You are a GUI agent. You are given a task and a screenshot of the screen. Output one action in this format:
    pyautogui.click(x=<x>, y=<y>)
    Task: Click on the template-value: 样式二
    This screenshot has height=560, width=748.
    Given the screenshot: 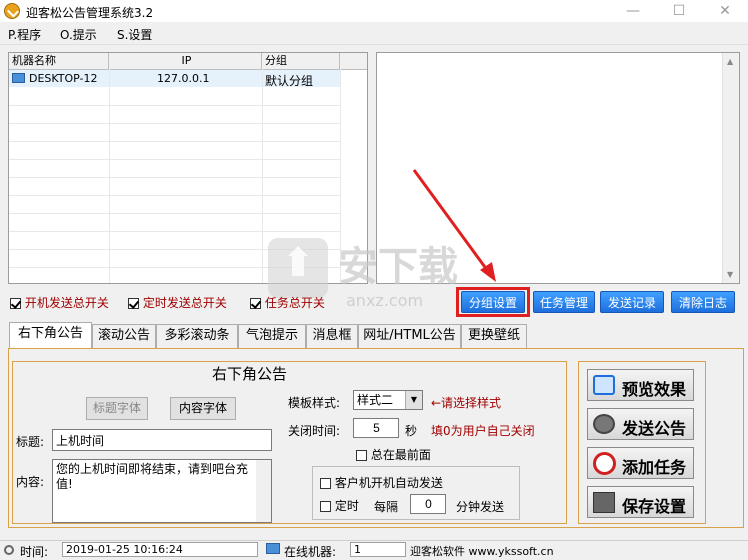 What is the action you would take?
    pyautogui.click(x=375, y=400)
    